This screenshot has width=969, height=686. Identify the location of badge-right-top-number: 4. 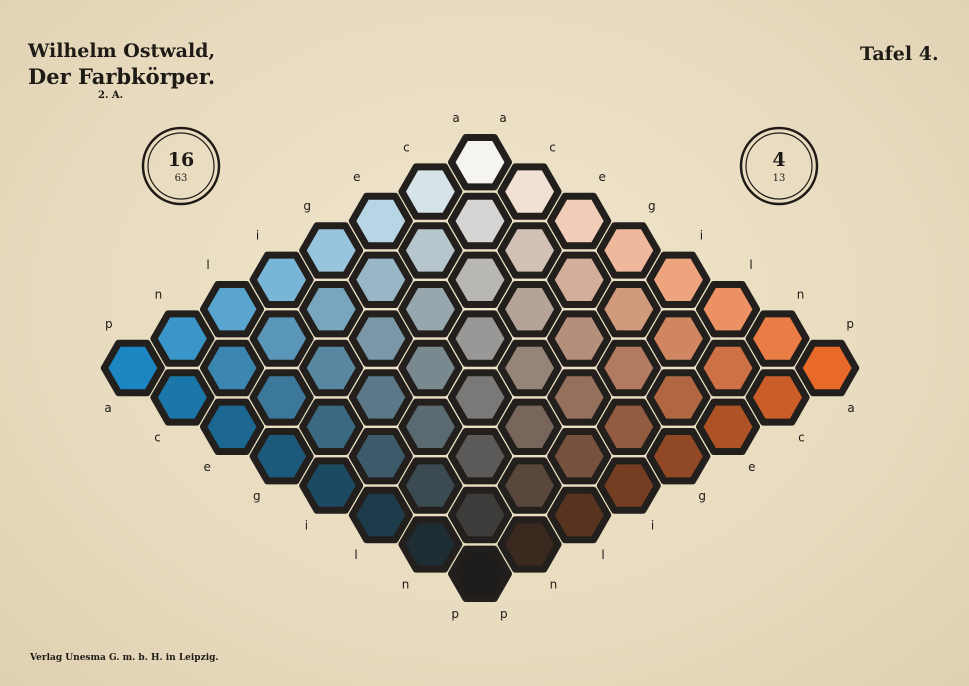
(778, 160).